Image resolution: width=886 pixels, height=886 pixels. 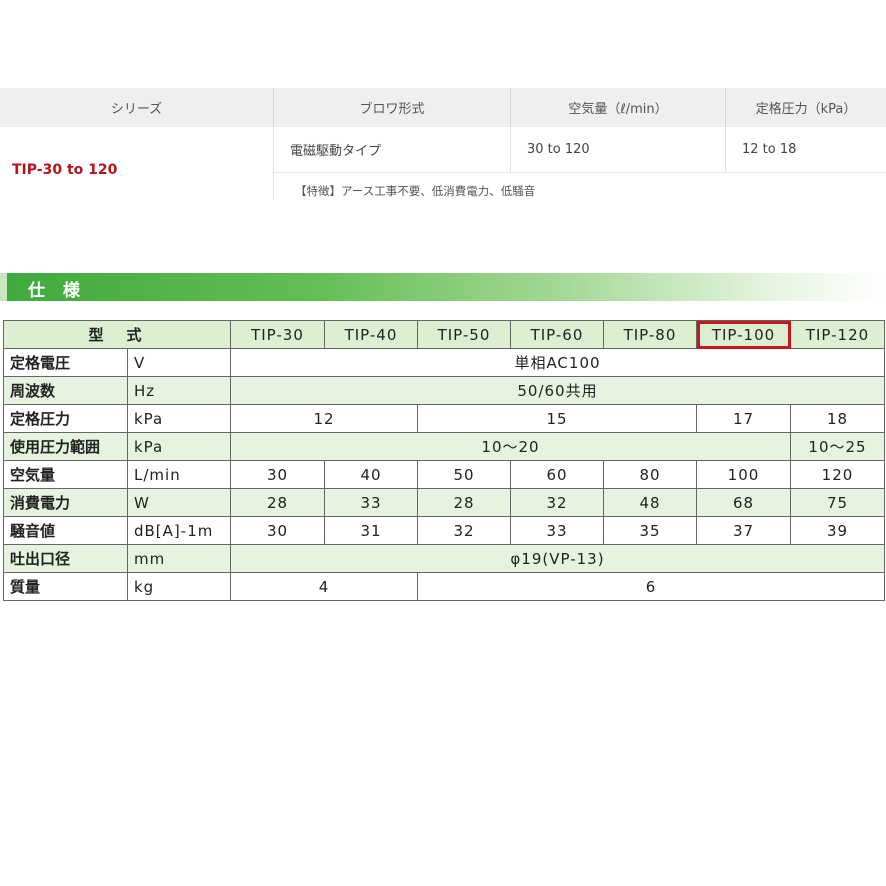 What do you see at coordinates (837, 502) in the screenshot?
I see `spec-value-cell: 75` at bounding box center [837, 502].